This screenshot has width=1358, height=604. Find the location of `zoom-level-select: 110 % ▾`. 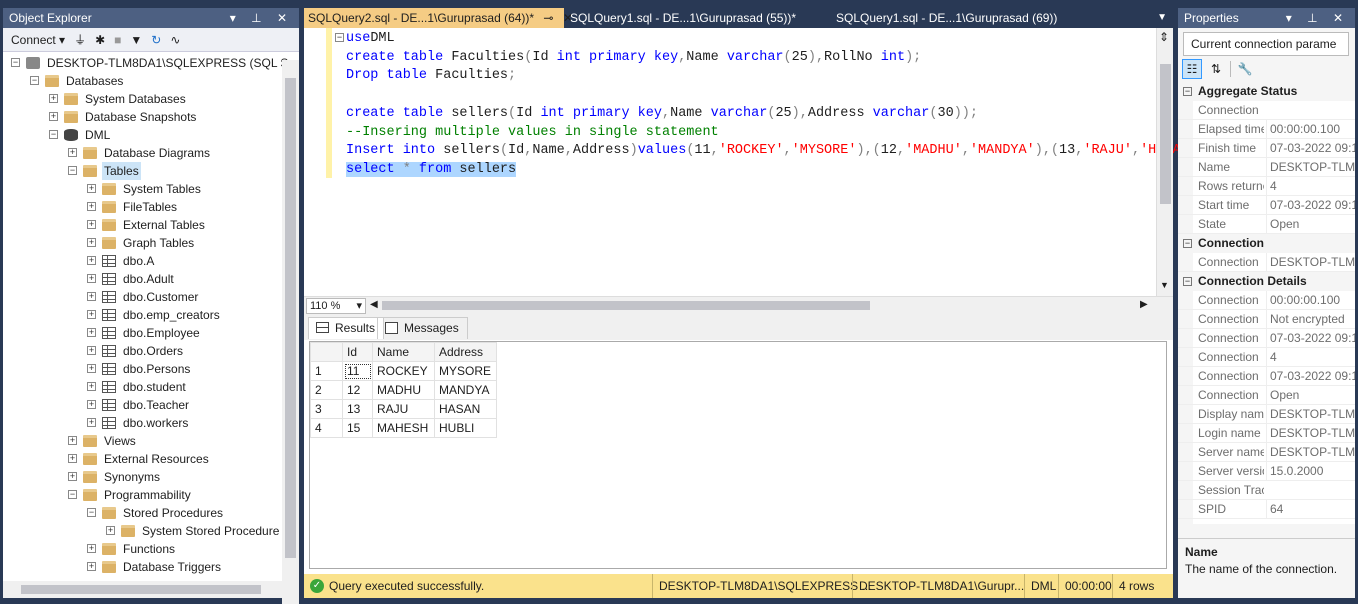

zoom-level-select: 110 % ▾ is located at coordinates (336, 306).